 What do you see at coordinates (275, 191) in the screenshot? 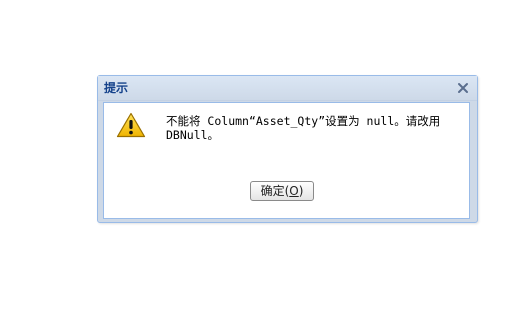
I see `ok-button-prefix: 确定(` at bounding box center [275, 191].